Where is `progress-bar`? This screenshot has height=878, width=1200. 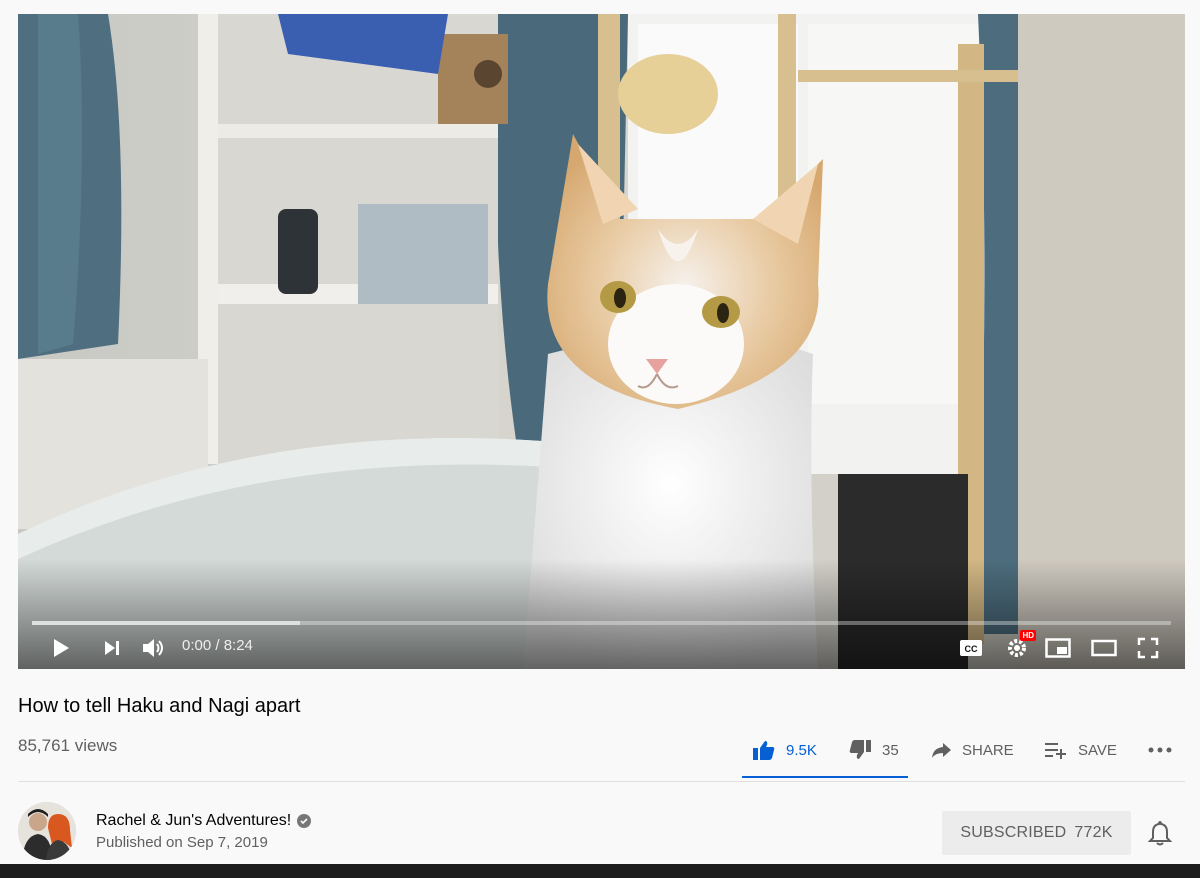 progress-bar is located at coordinates (601, 623).